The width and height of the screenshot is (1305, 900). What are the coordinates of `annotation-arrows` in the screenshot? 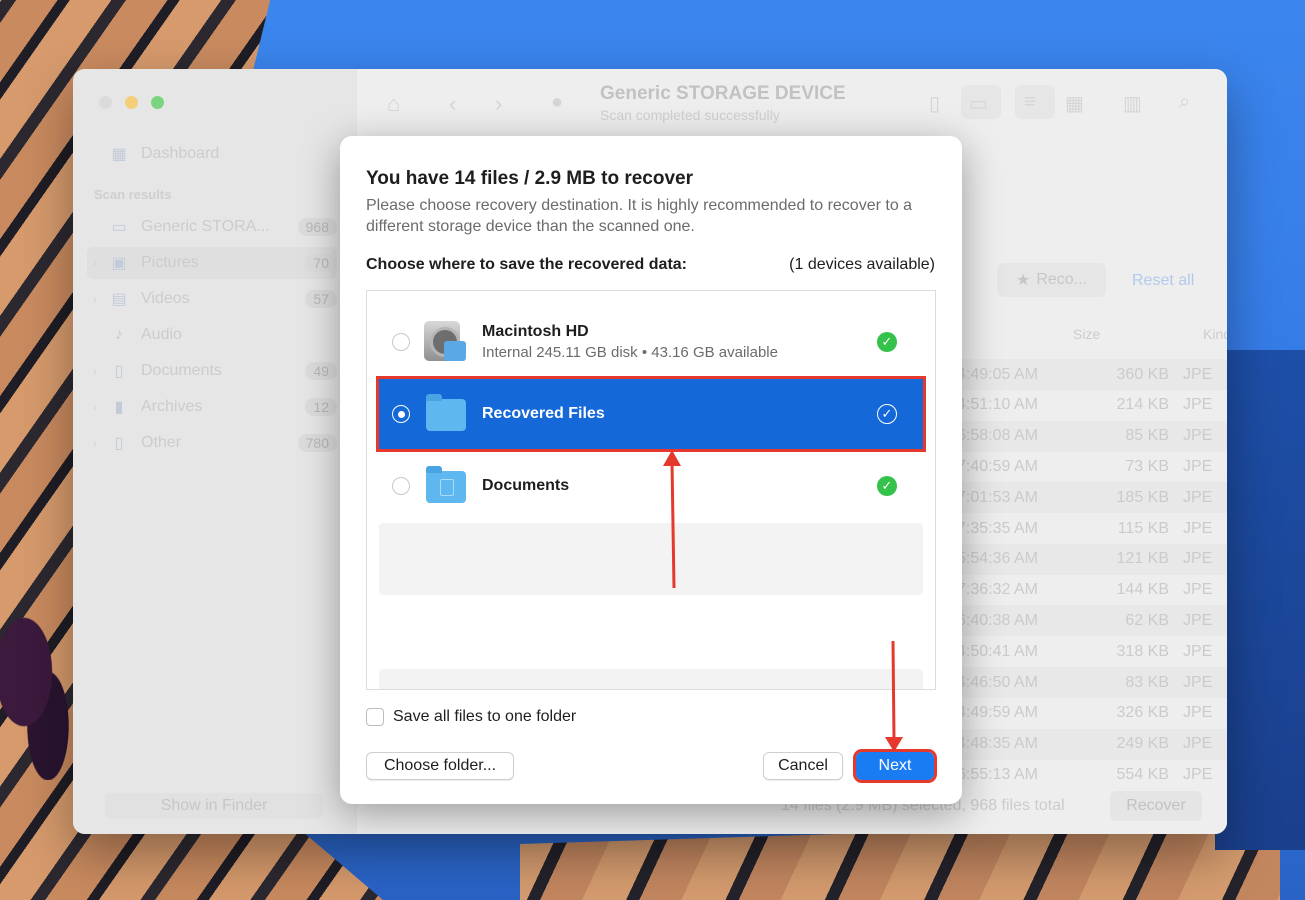 It's located at (783, 601).